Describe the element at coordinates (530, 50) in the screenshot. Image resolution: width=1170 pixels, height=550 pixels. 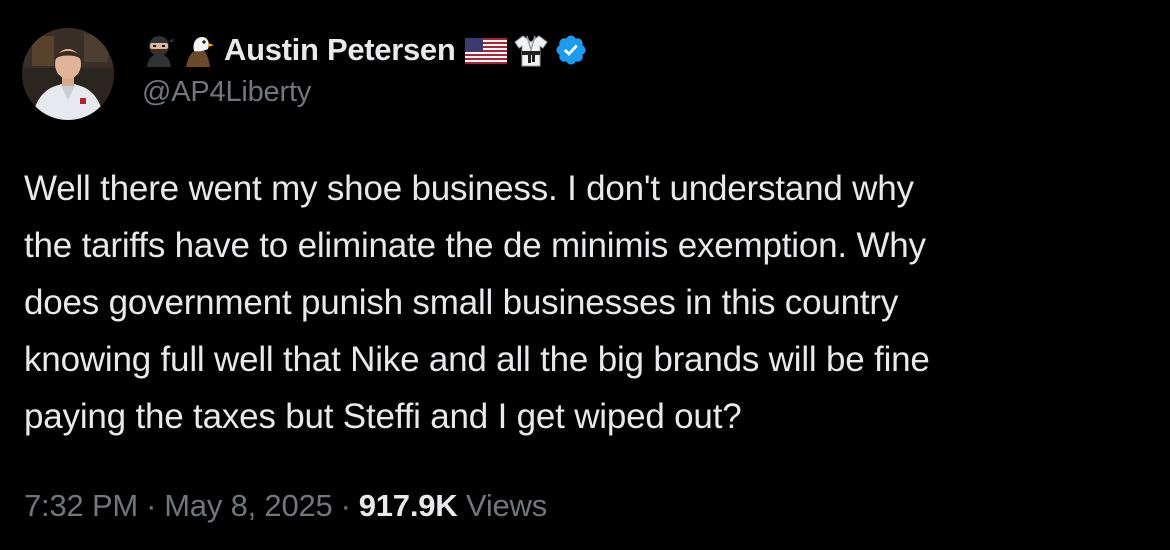
I see `martial-arts-uniform-icon` at that location.